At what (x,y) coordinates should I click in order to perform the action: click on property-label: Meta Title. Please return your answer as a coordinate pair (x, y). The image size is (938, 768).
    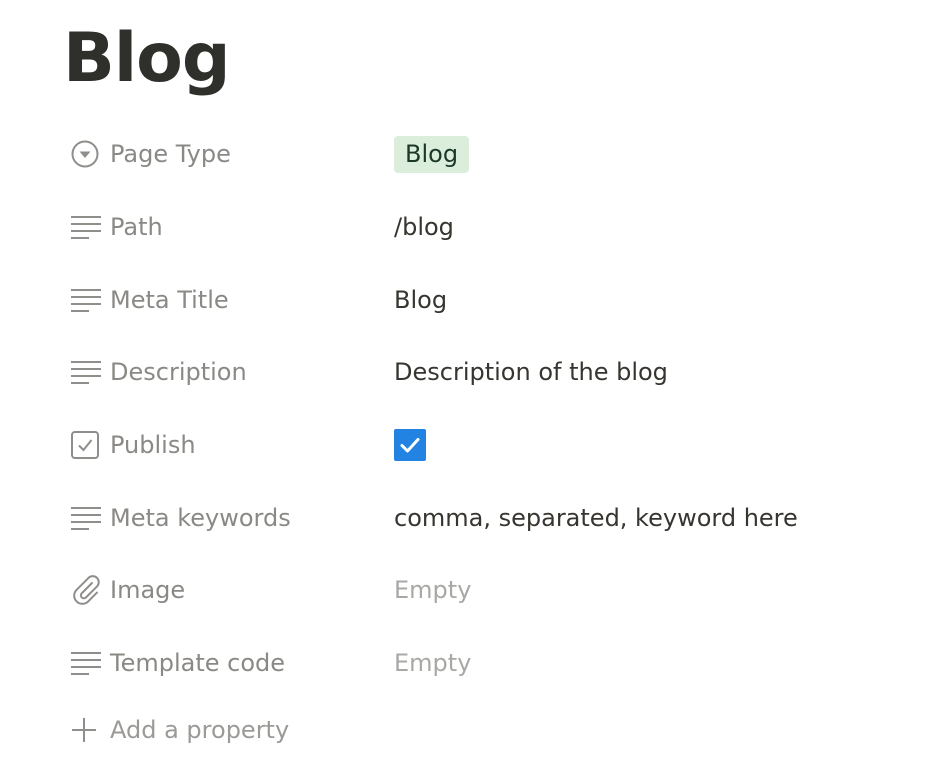
    Looking at the image, I should click on (169, 299).